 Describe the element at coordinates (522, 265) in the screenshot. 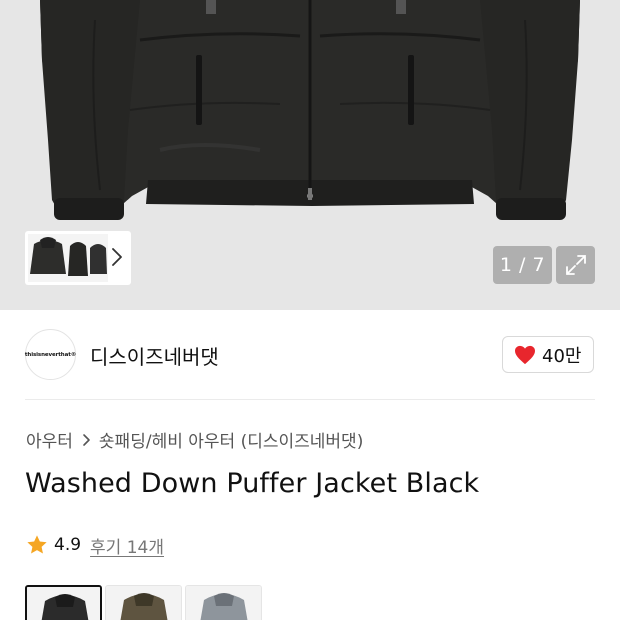

I see `image-counter: 1 / 7` at that location.